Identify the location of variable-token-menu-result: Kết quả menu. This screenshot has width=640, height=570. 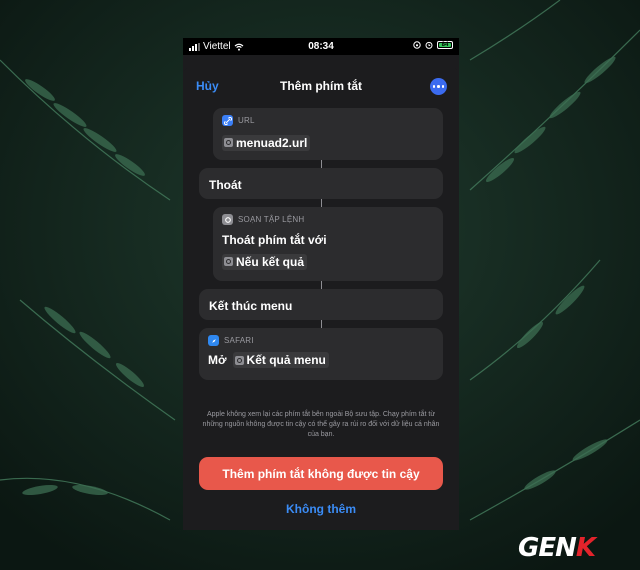
(280, 360).